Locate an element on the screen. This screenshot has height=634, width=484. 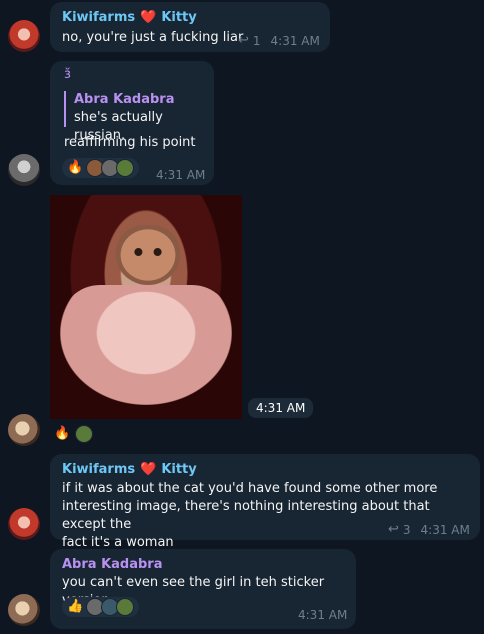
message-meta: ↩ 3 4:31 AM is located at coordinates (429, 529).